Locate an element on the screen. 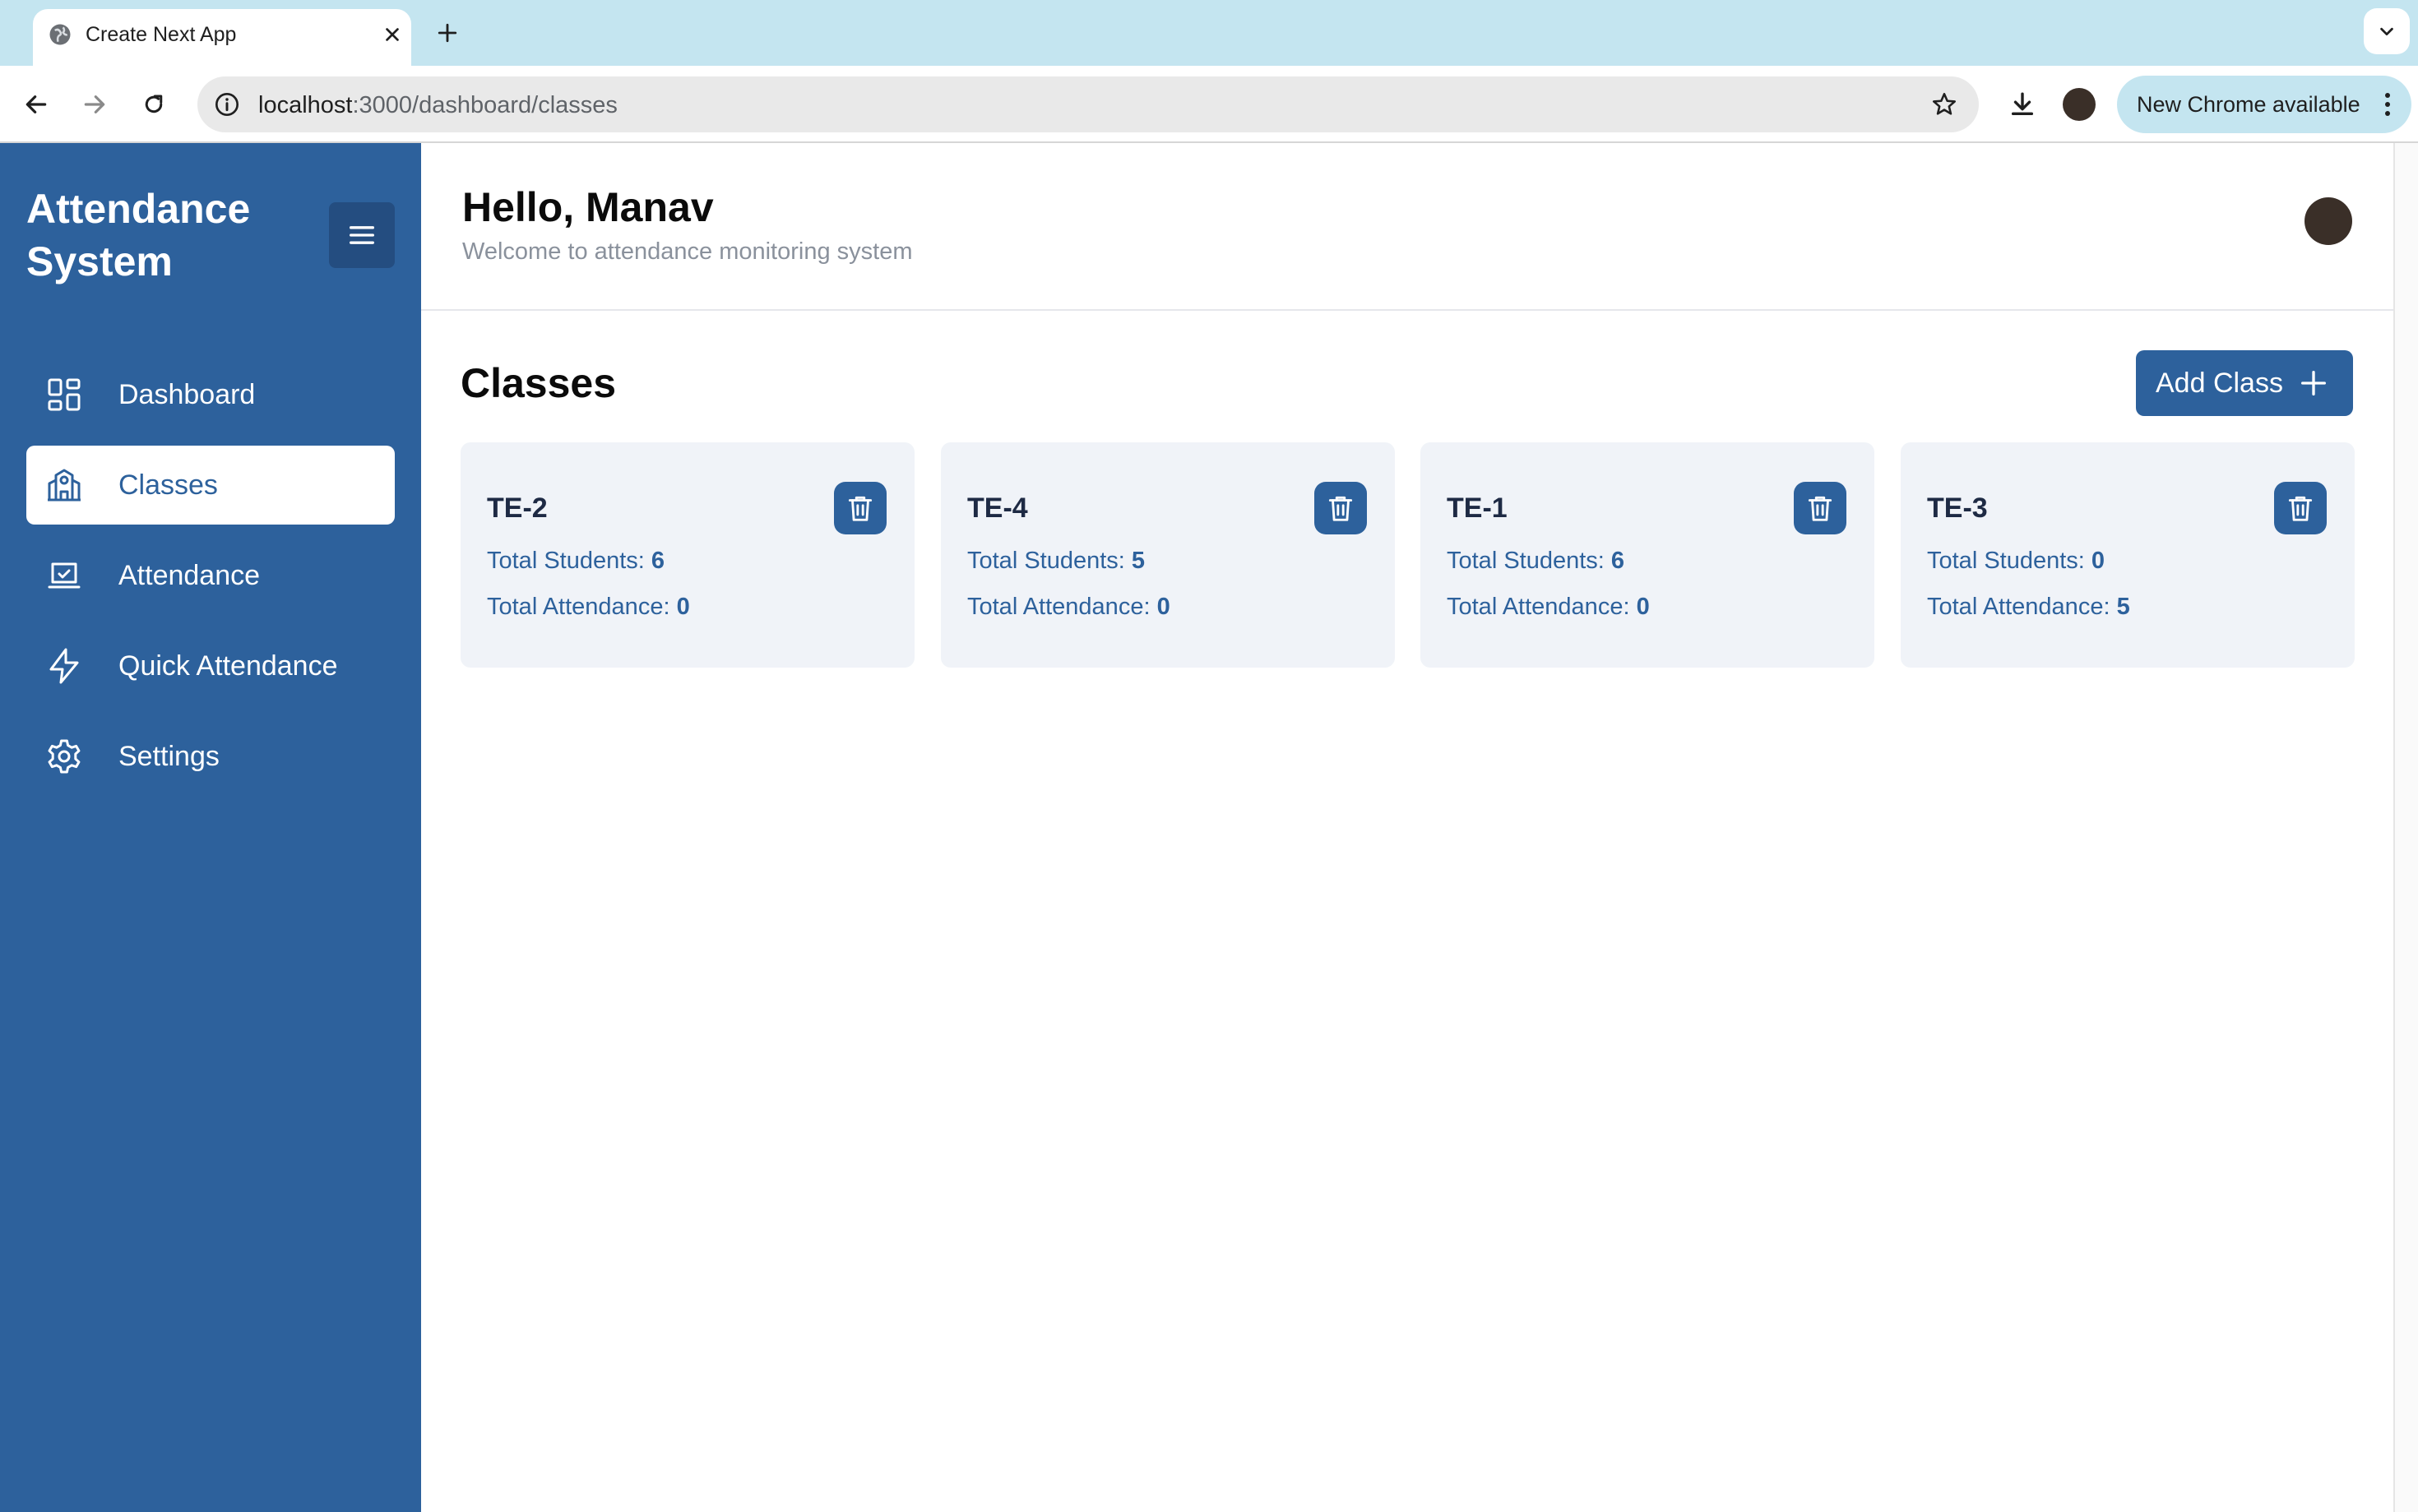  total-students: Total Students: 5 is located at coordinates (1056, 561).